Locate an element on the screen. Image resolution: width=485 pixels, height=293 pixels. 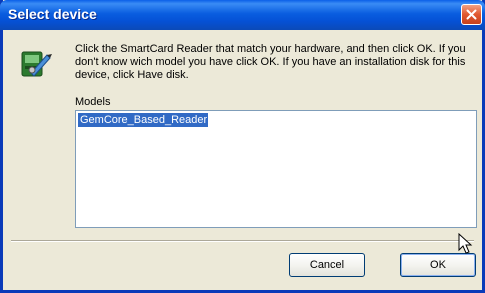
models-label: Models is located at coordinates (93, 102).